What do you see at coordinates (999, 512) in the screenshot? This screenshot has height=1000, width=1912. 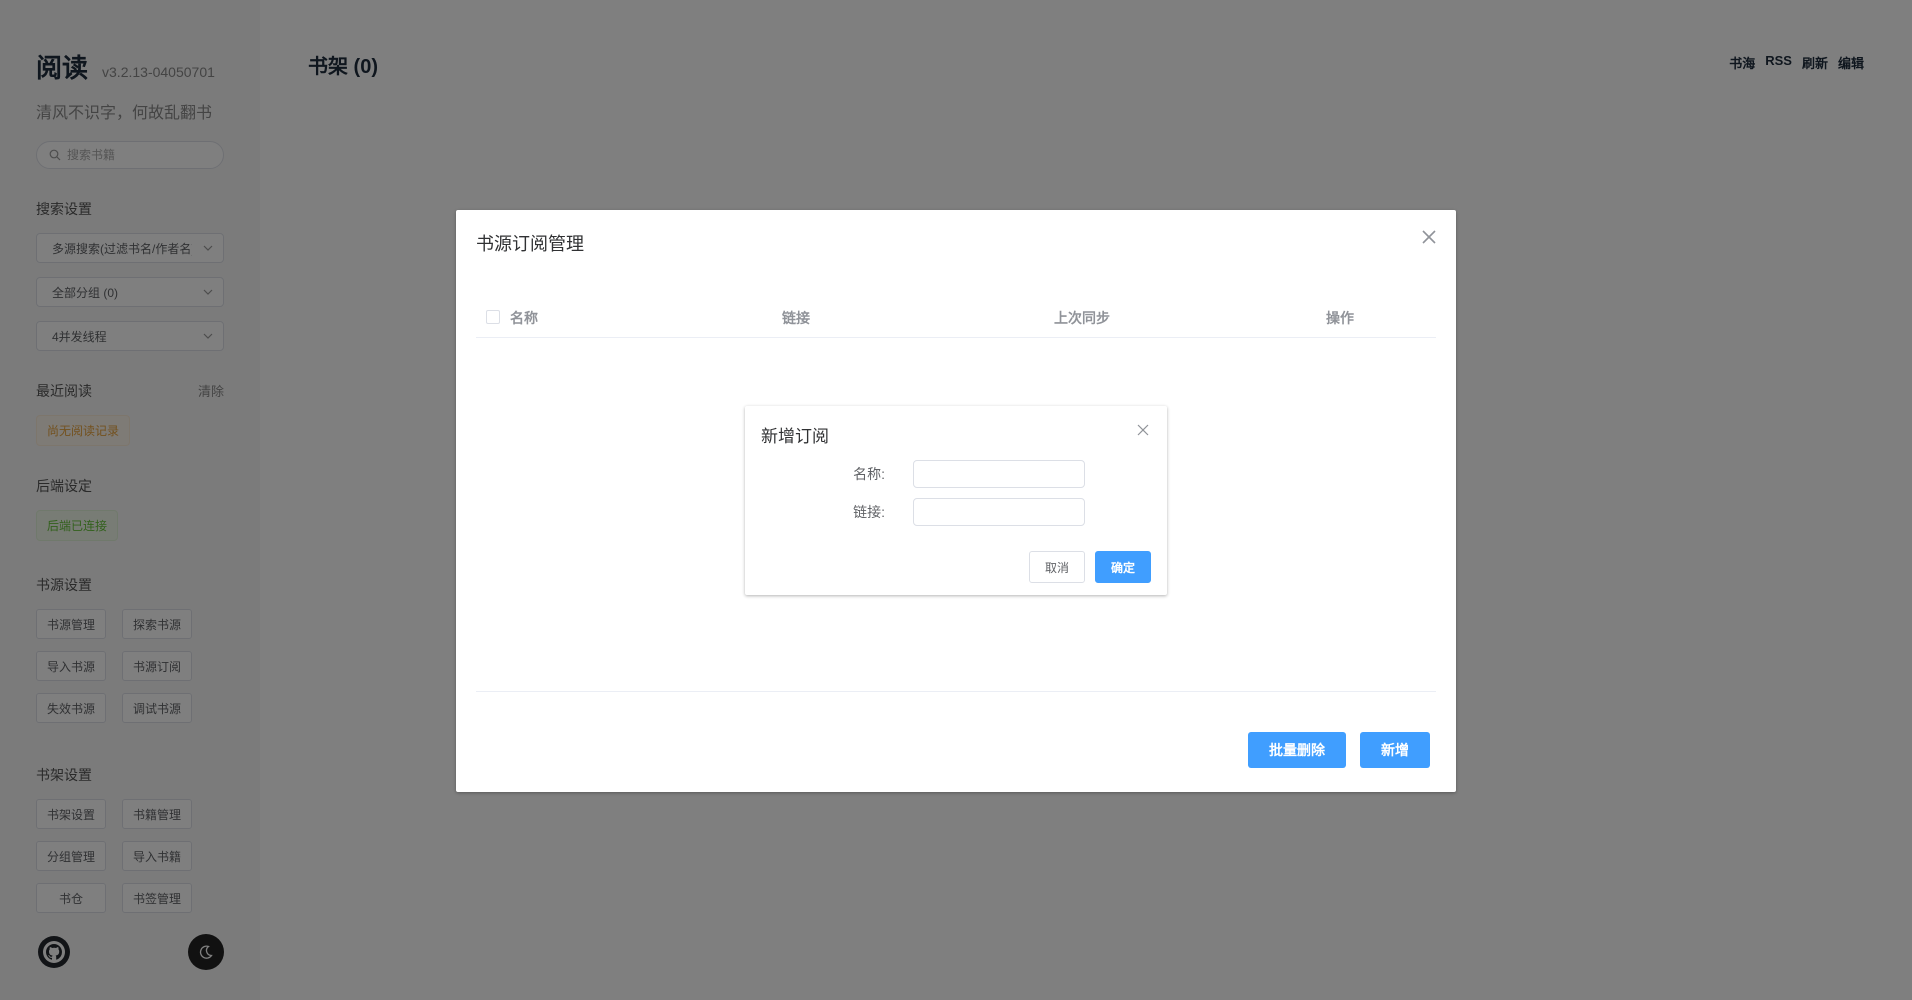 I see `link-input` at bounding box center [999, 512].